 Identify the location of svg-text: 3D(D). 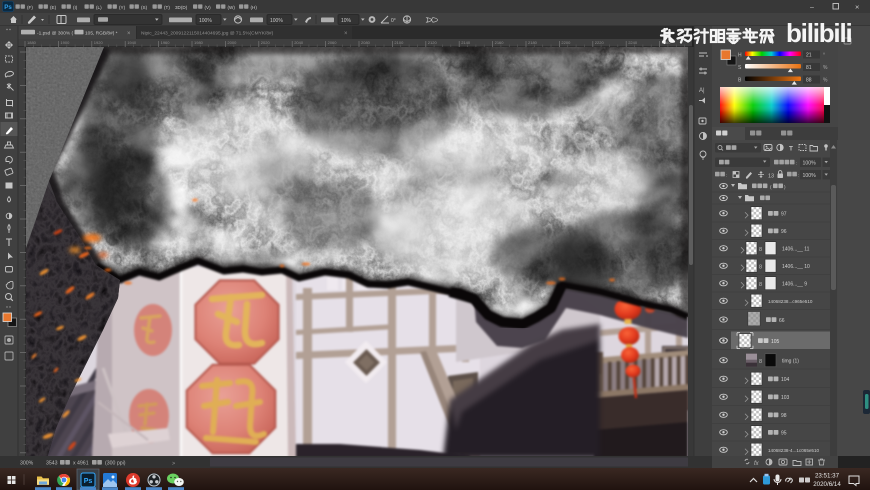
(181, 7).